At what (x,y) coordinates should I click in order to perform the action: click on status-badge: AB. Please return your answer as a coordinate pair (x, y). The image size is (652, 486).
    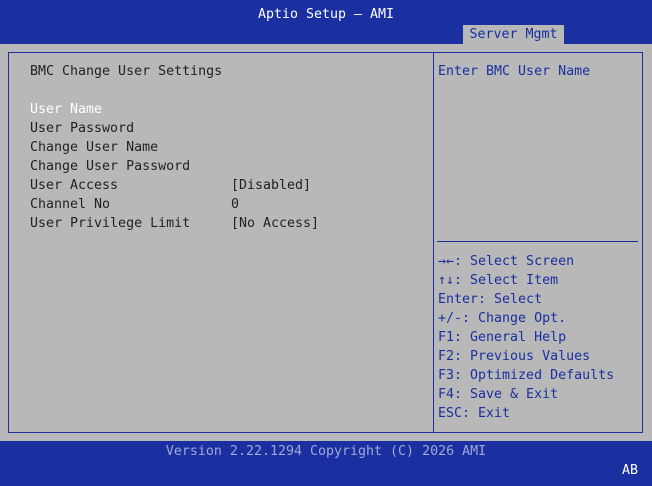
    Looking at the image, I should click on (630, 470).